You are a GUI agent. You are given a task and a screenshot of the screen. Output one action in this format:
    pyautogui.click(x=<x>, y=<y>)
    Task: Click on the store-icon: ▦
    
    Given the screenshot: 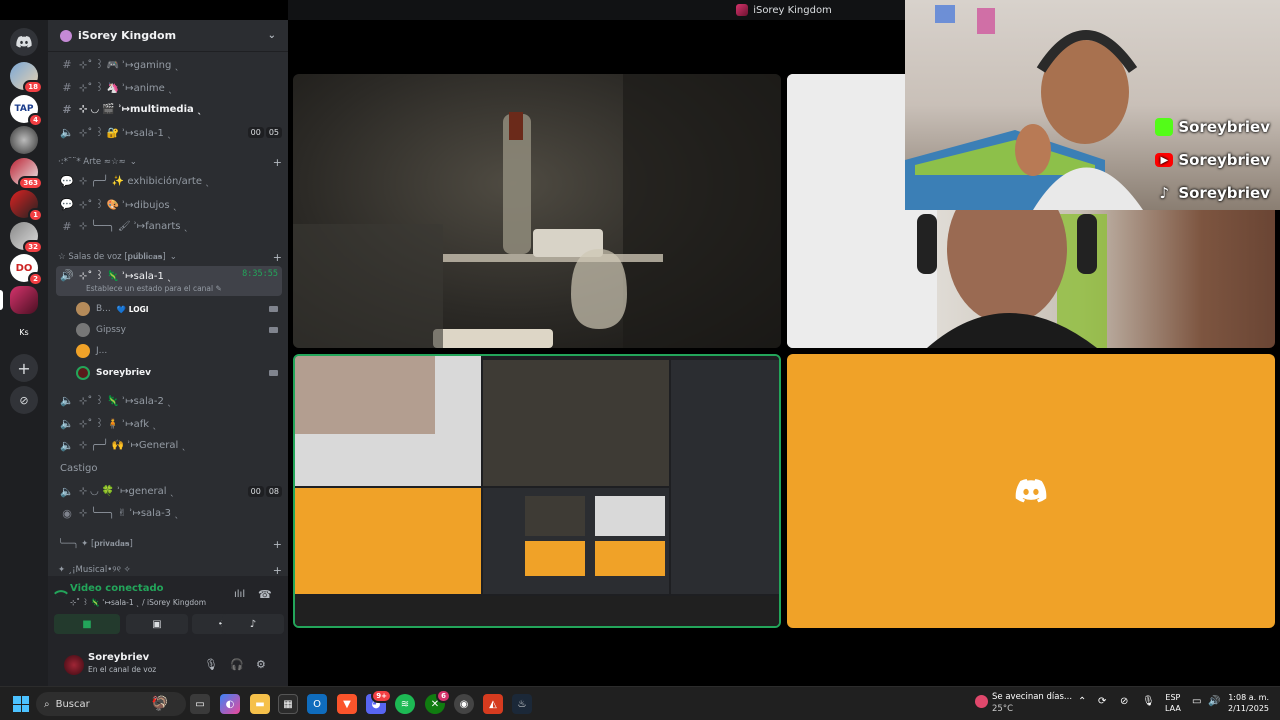 What is the action you would take?
    pyautogui.click(x=288, y=704)
    